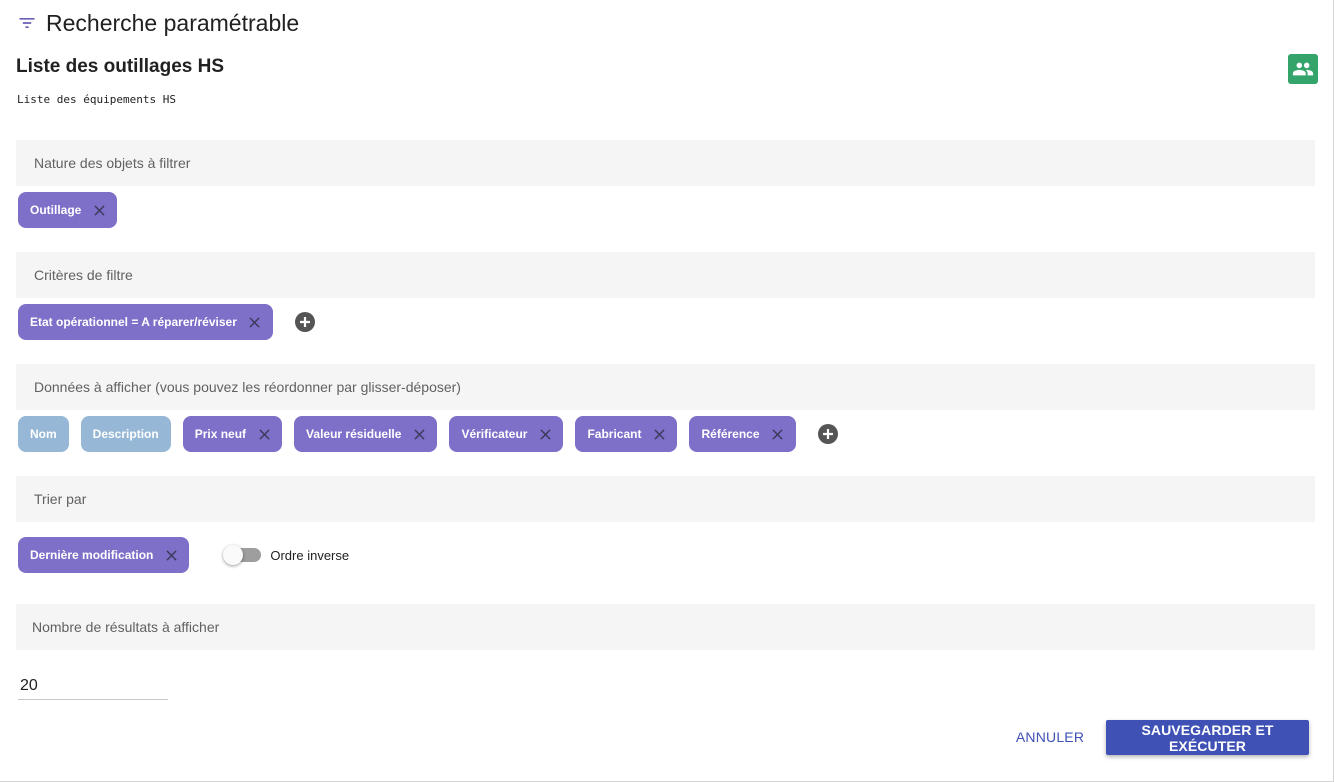  Describe the element at coordinates (730, 434) in the screenshot. I see `chip-label: Référence` at that location.